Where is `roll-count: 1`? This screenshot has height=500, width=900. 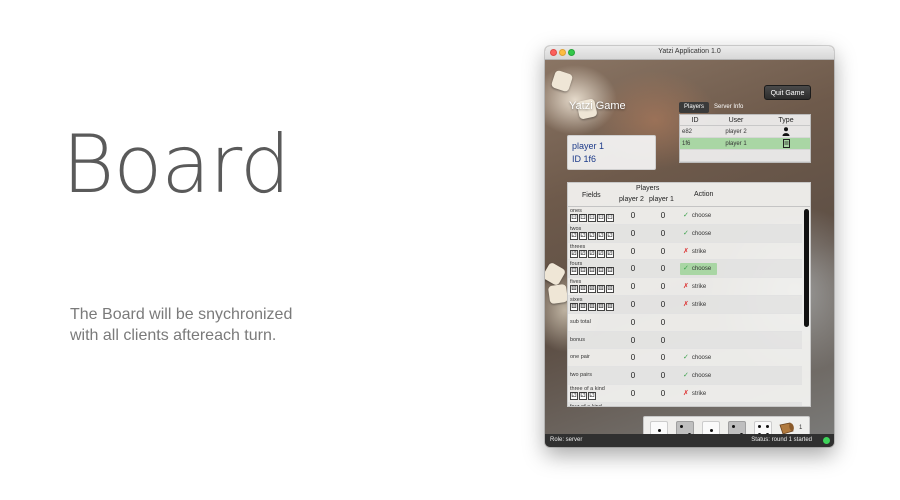 roll-count: 1 is located at coordinates (801, 428).